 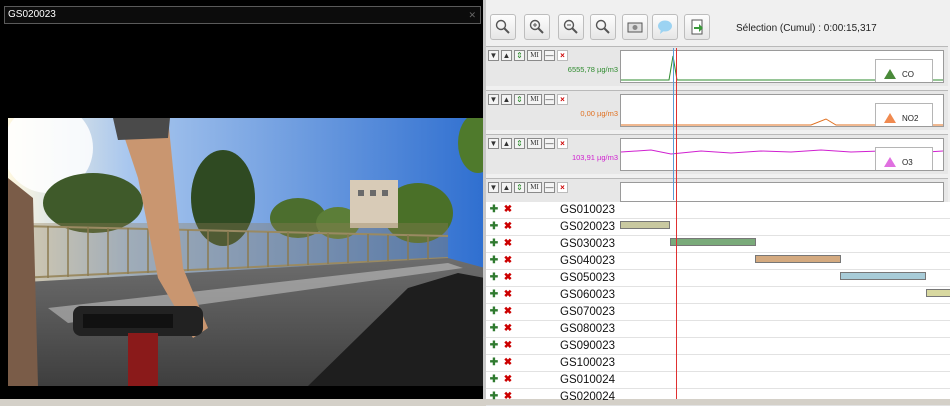 I want to click on magnifier-icon, so click(x=503, y=27).